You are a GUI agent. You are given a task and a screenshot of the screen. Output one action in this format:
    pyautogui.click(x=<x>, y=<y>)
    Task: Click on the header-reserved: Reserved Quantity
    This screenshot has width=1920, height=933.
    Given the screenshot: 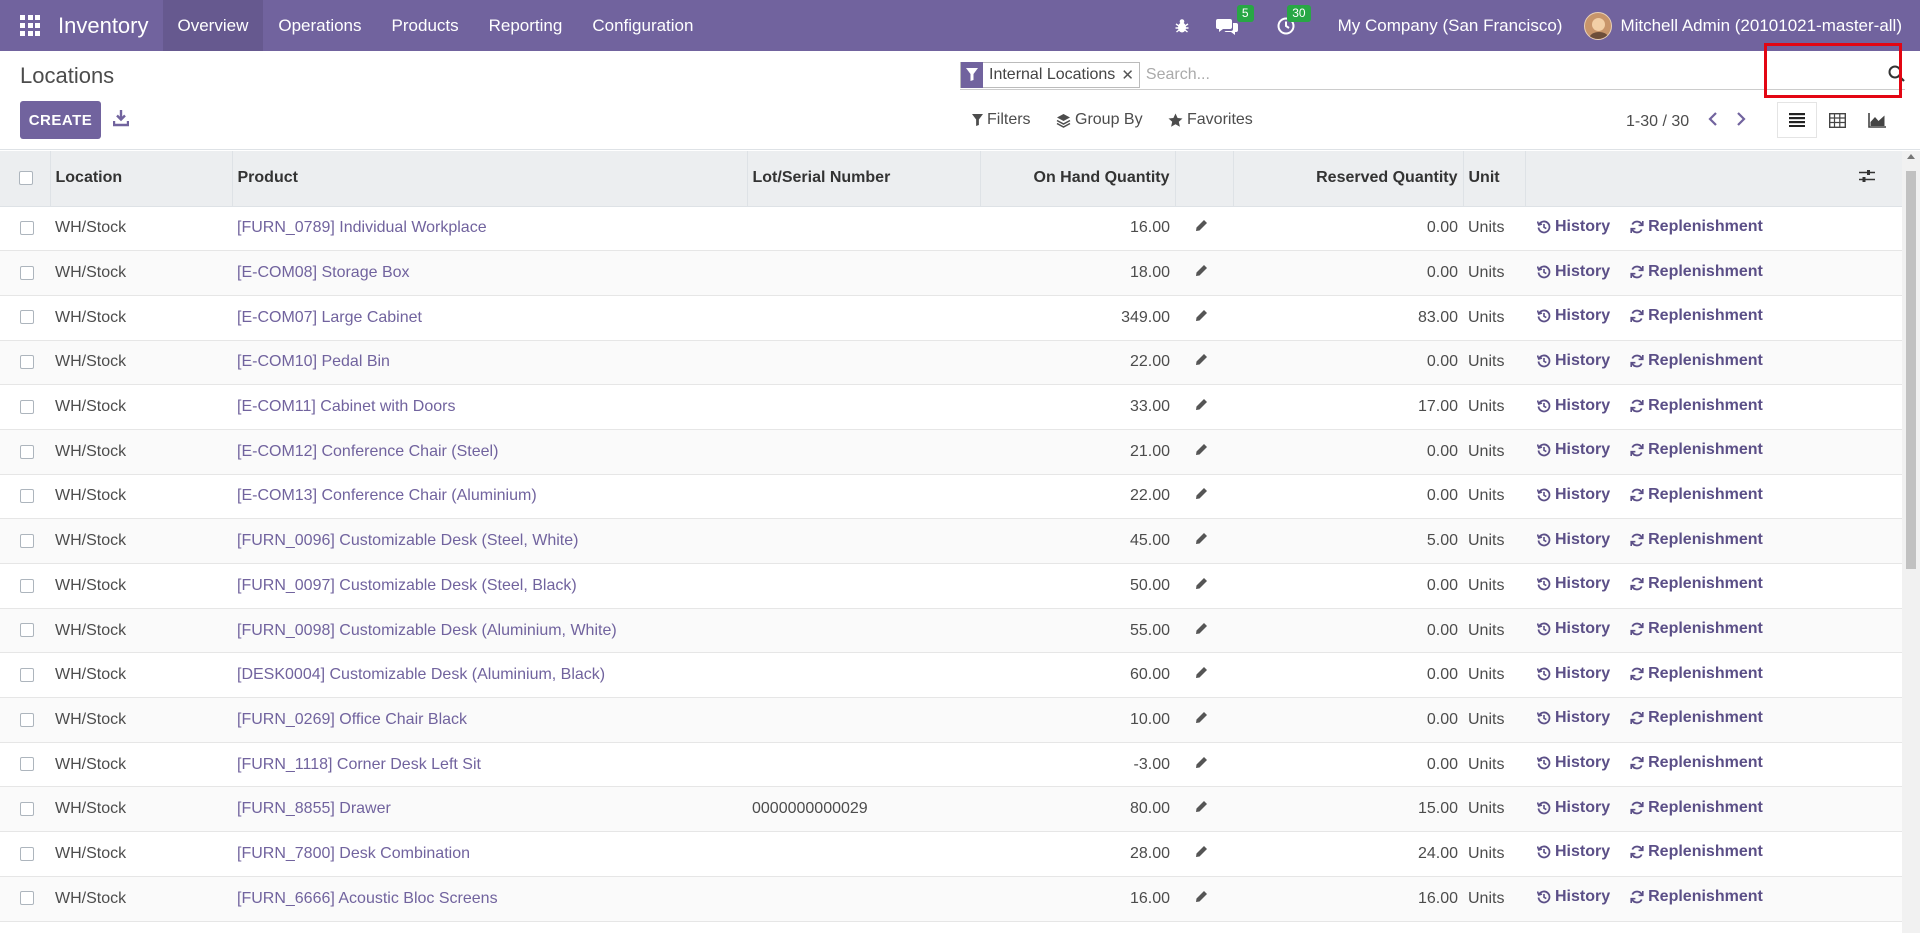 What is the action you would take?
    pyautogui.click(x=1348, y=179)
    